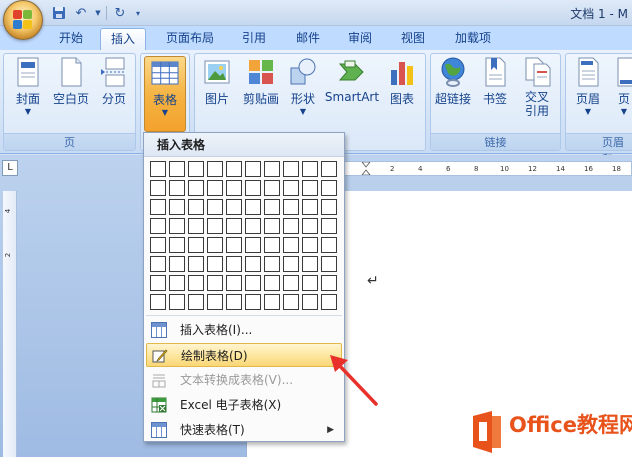 The width and height of the screenshot is (632, 457). Describe the element at coordinates (366, 168) in the screenshot. I see `indent-marker-icon` at that location.